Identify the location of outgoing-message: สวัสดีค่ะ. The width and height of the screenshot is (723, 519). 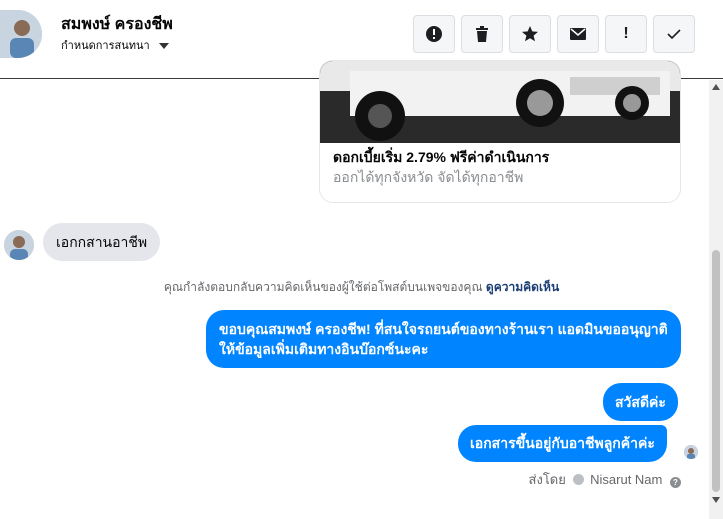
(640, 402).